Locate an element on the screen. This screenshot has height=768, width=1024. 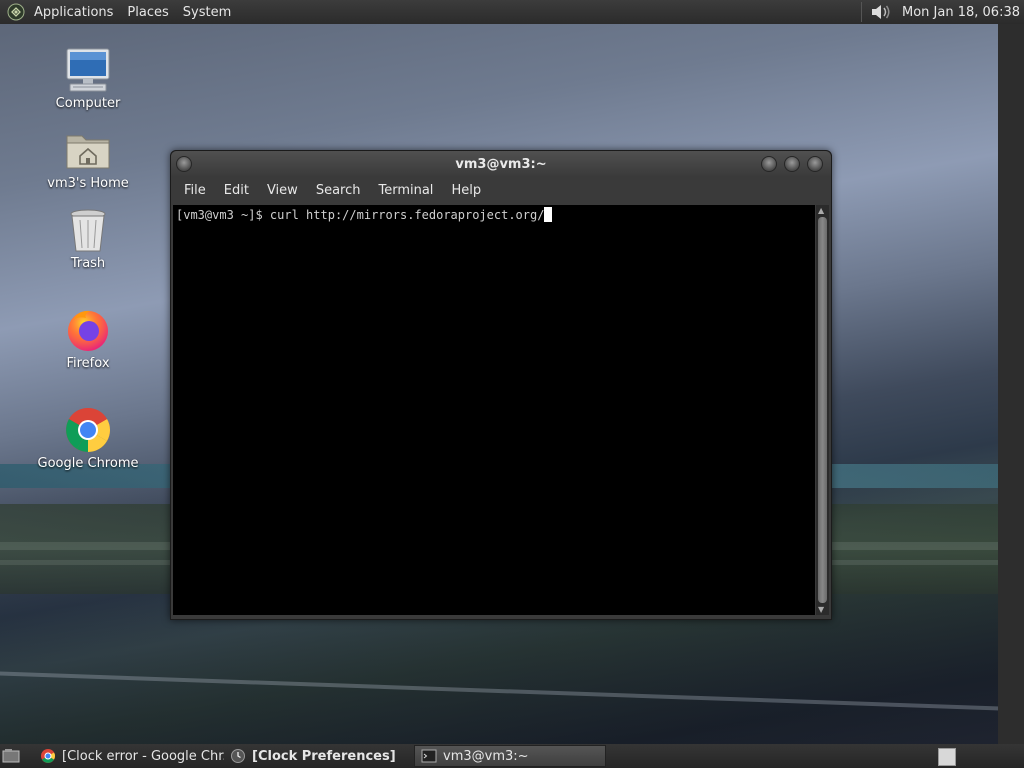
window-title: vm3@vm3:~ is located at coordinates (501, 164).